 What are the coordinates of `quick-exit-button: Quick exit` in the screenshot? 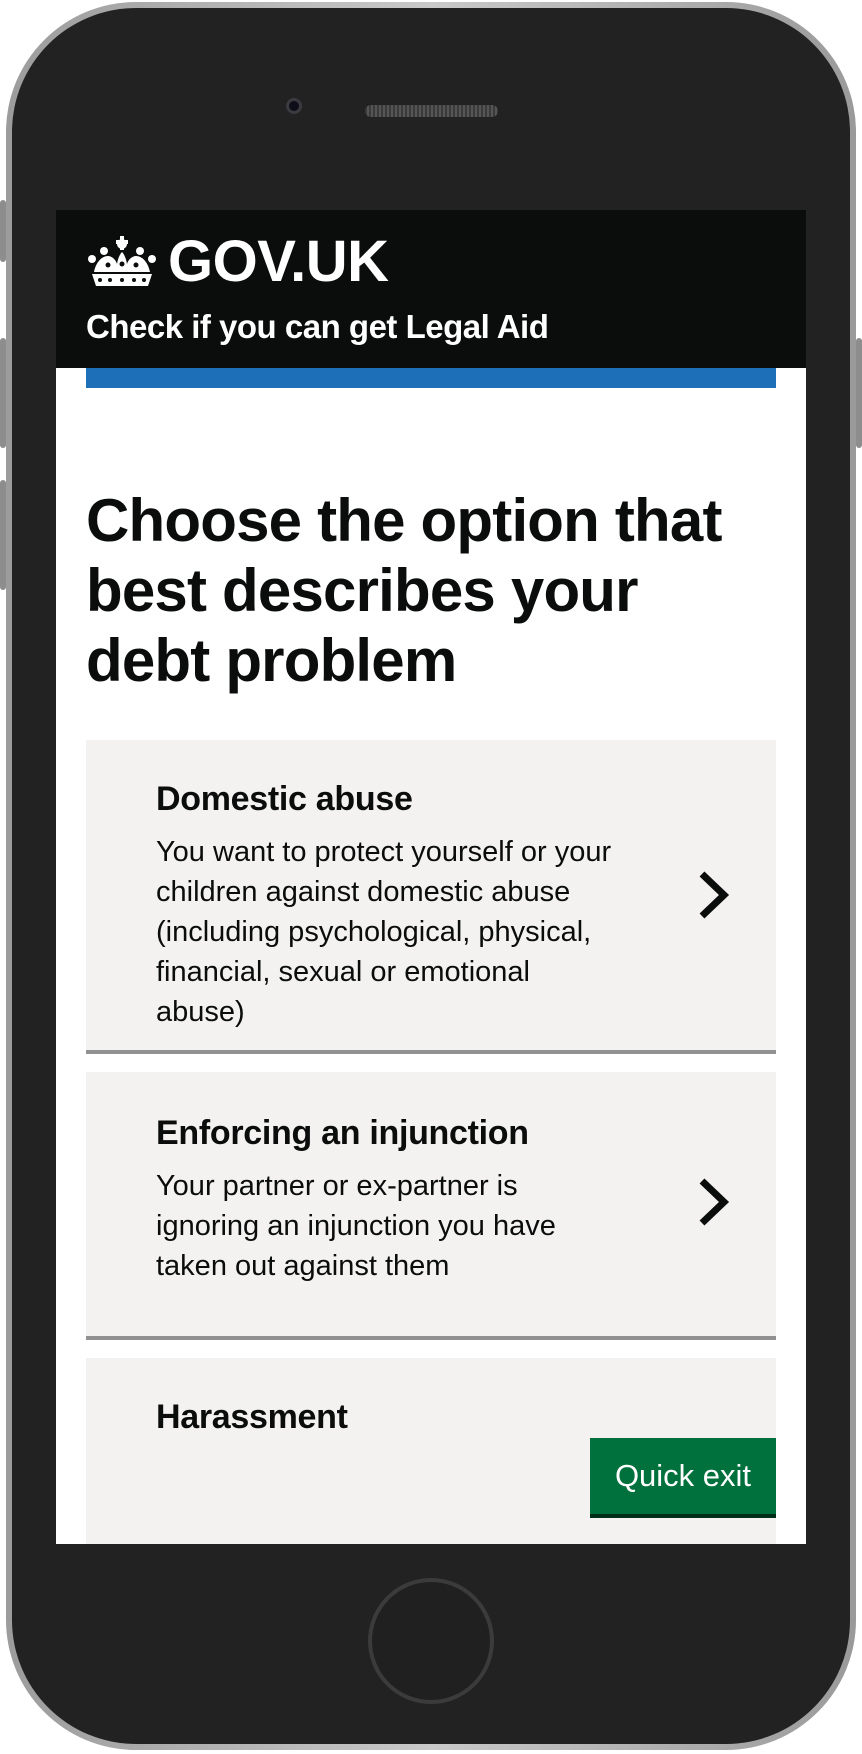 It's located at (683, 1478).